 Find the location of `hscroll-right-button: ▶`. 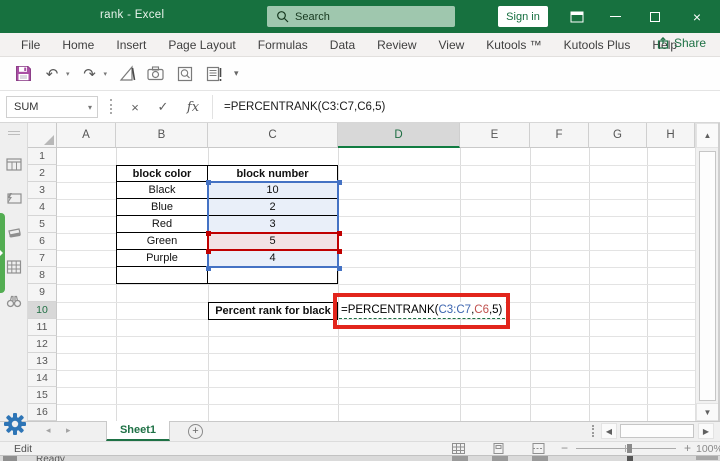

hscroll-right-button: ▶ is located at coordinates (706, 431).